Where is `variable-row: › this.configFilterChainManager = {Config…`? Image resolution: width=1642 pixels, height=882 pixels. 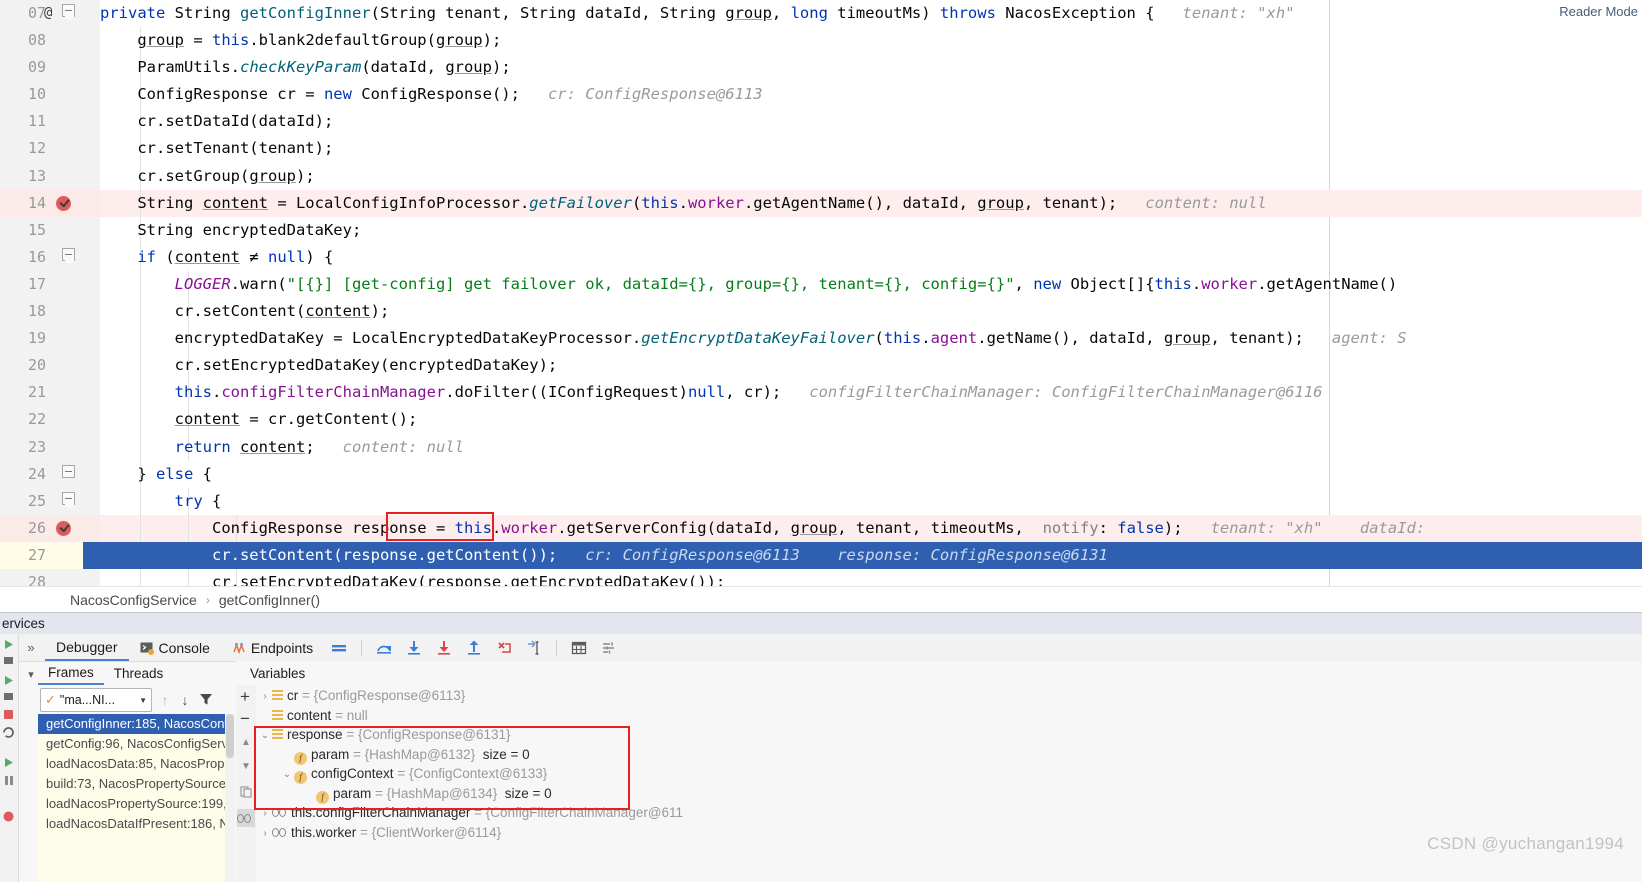 variable-row: › this.configFilterChainManager = {Config… is located at coordinates (950, 813).